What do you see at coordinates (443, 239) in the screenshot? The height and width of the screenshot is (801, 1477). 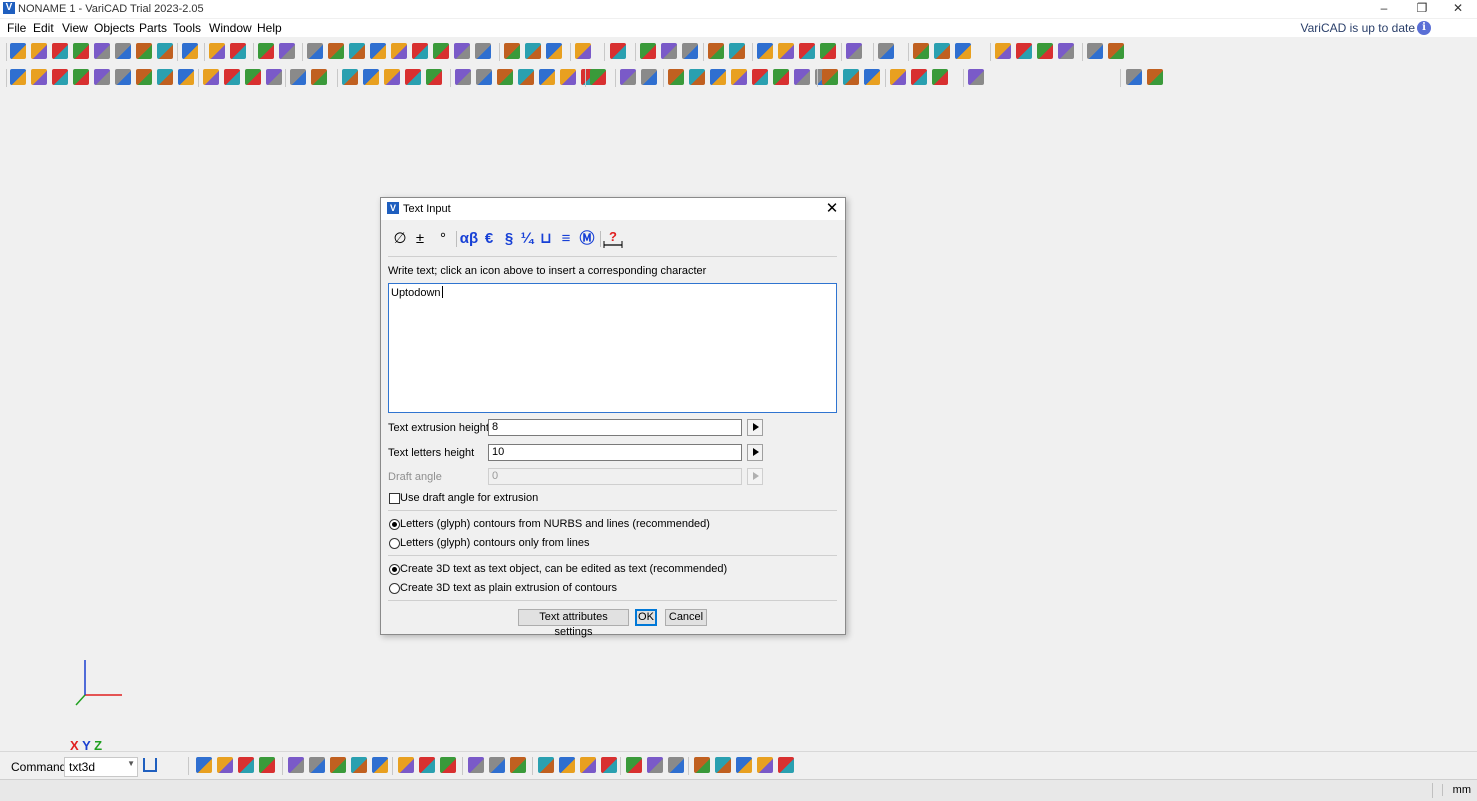 I see `degree-symbol-button: °` at bounding box center [443, 239].